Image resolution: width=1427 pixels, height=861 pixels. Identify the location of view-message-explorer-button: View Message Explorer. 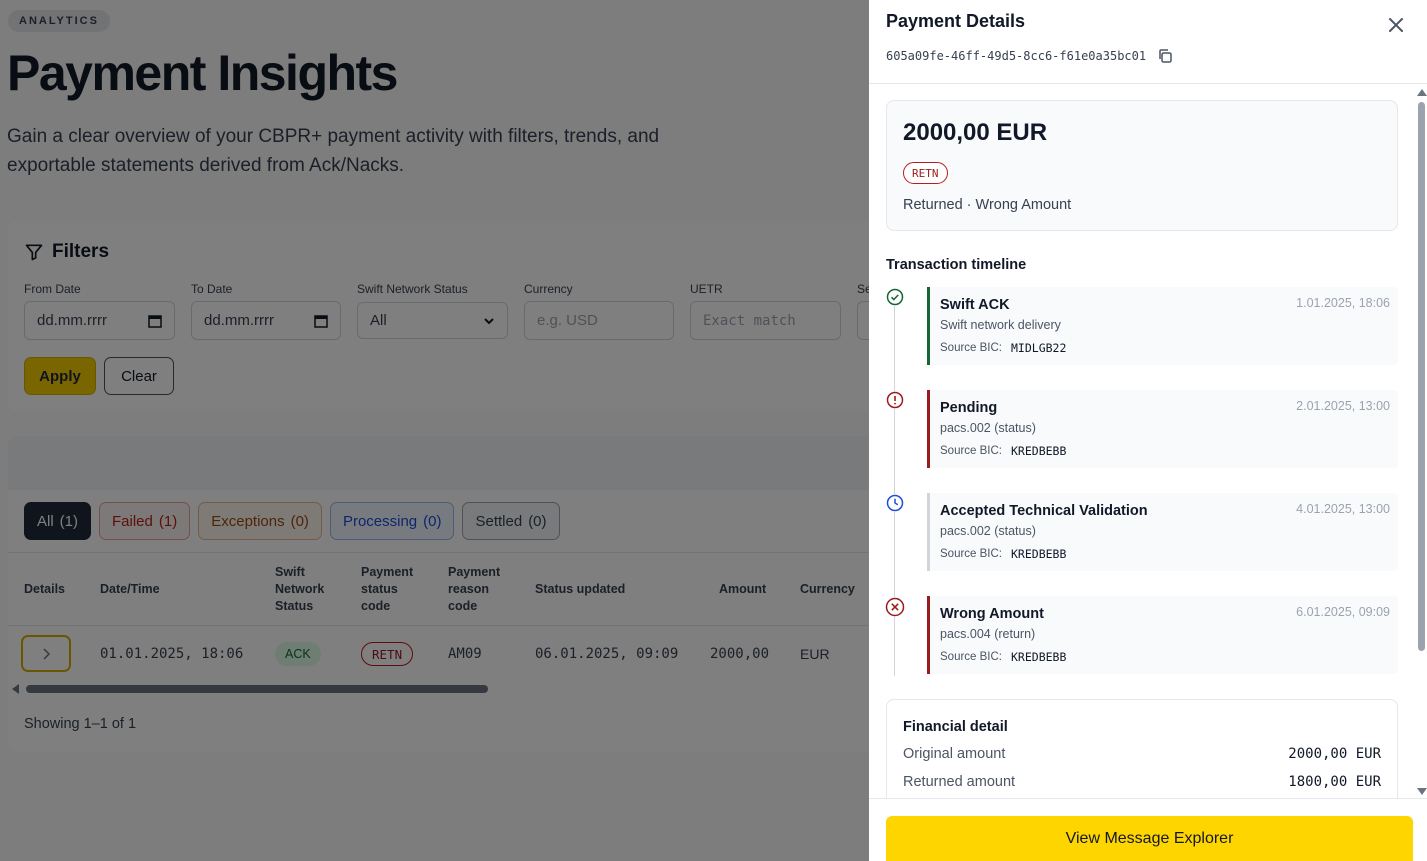
(1149, 838).